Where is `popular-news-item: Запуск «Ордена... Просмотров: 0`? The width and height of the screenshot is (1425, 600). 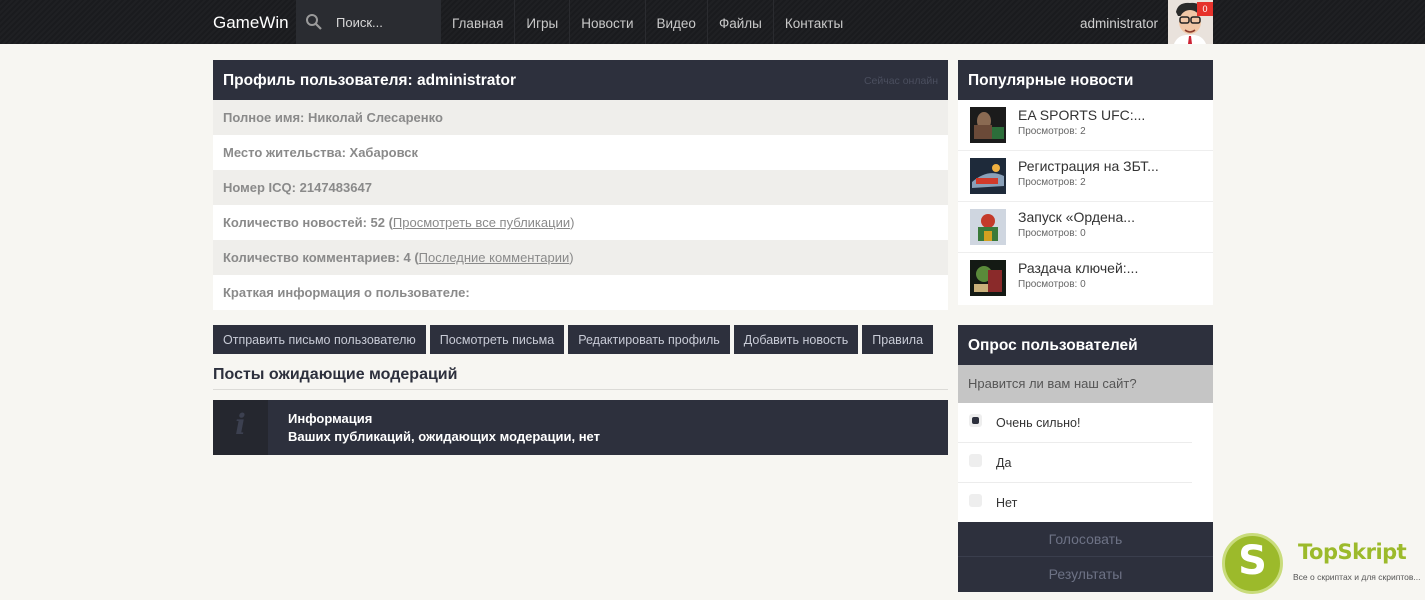
popular-news-item: Запуск «Ордена... Просмотров: 0 is located at coordinates (1085, 227).